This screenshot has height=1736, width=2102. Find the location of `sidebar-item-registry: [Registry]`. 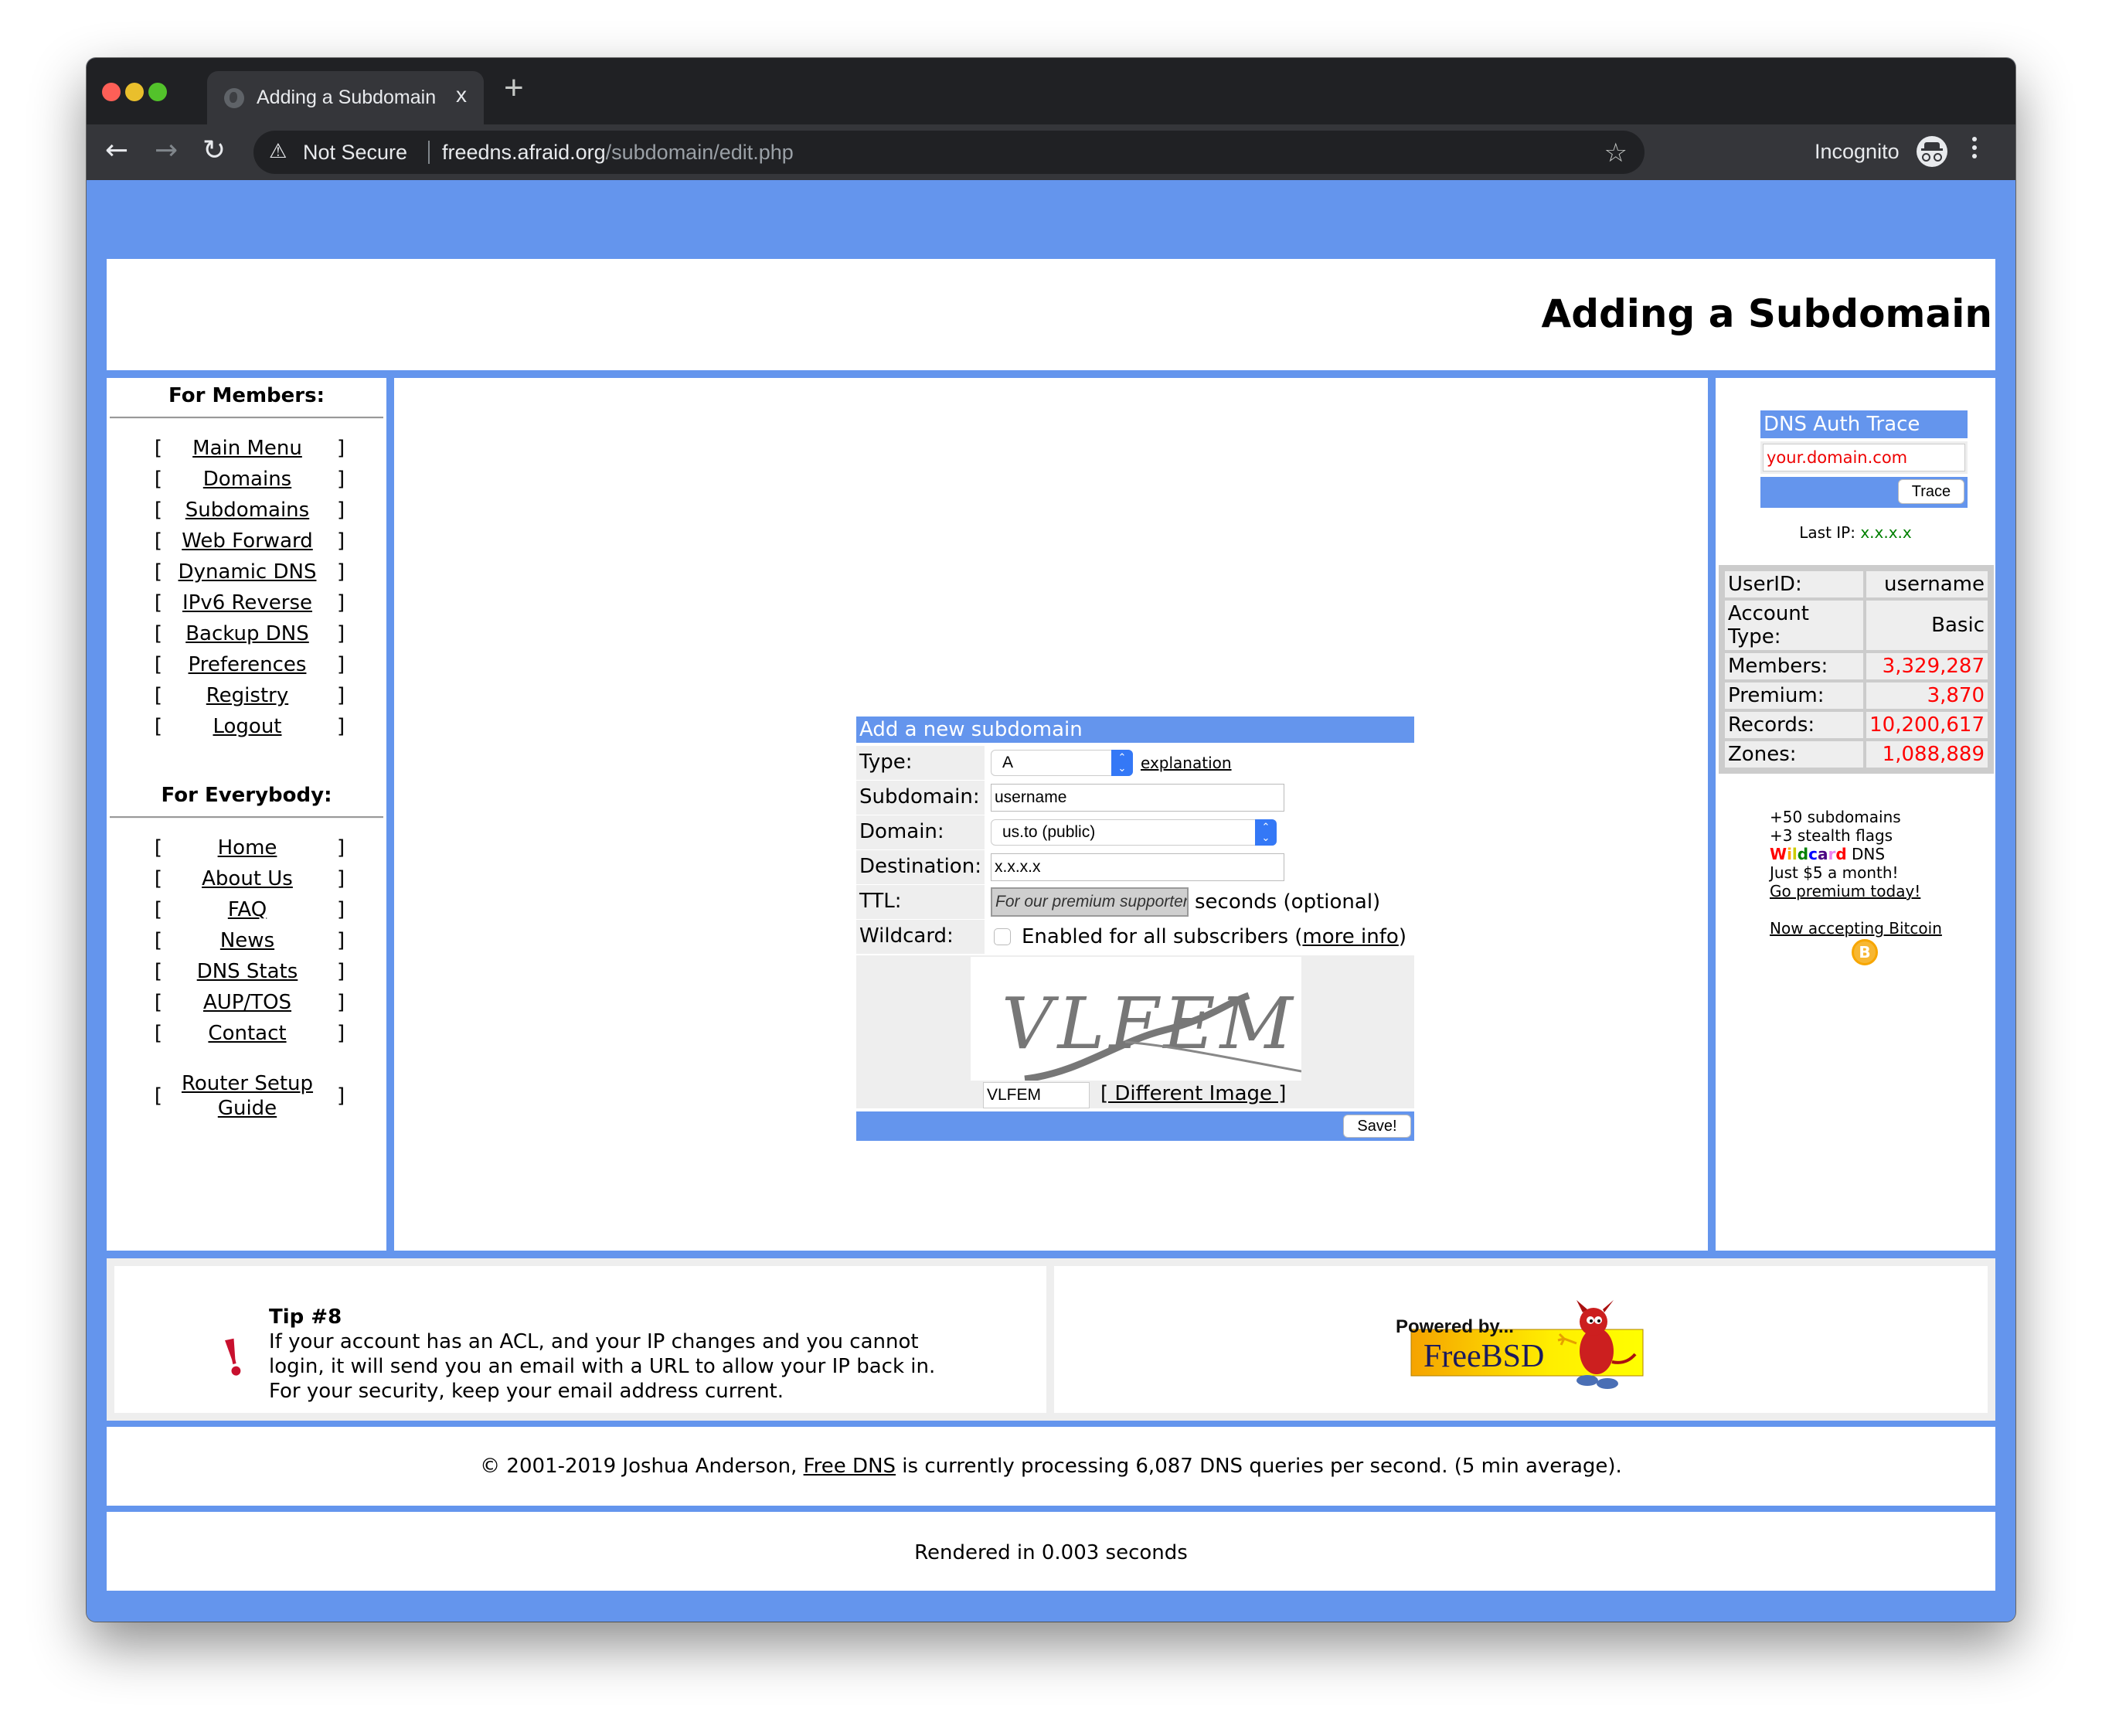

sidebar-item-registry: [Registry] is located at coordinates (246, 696).